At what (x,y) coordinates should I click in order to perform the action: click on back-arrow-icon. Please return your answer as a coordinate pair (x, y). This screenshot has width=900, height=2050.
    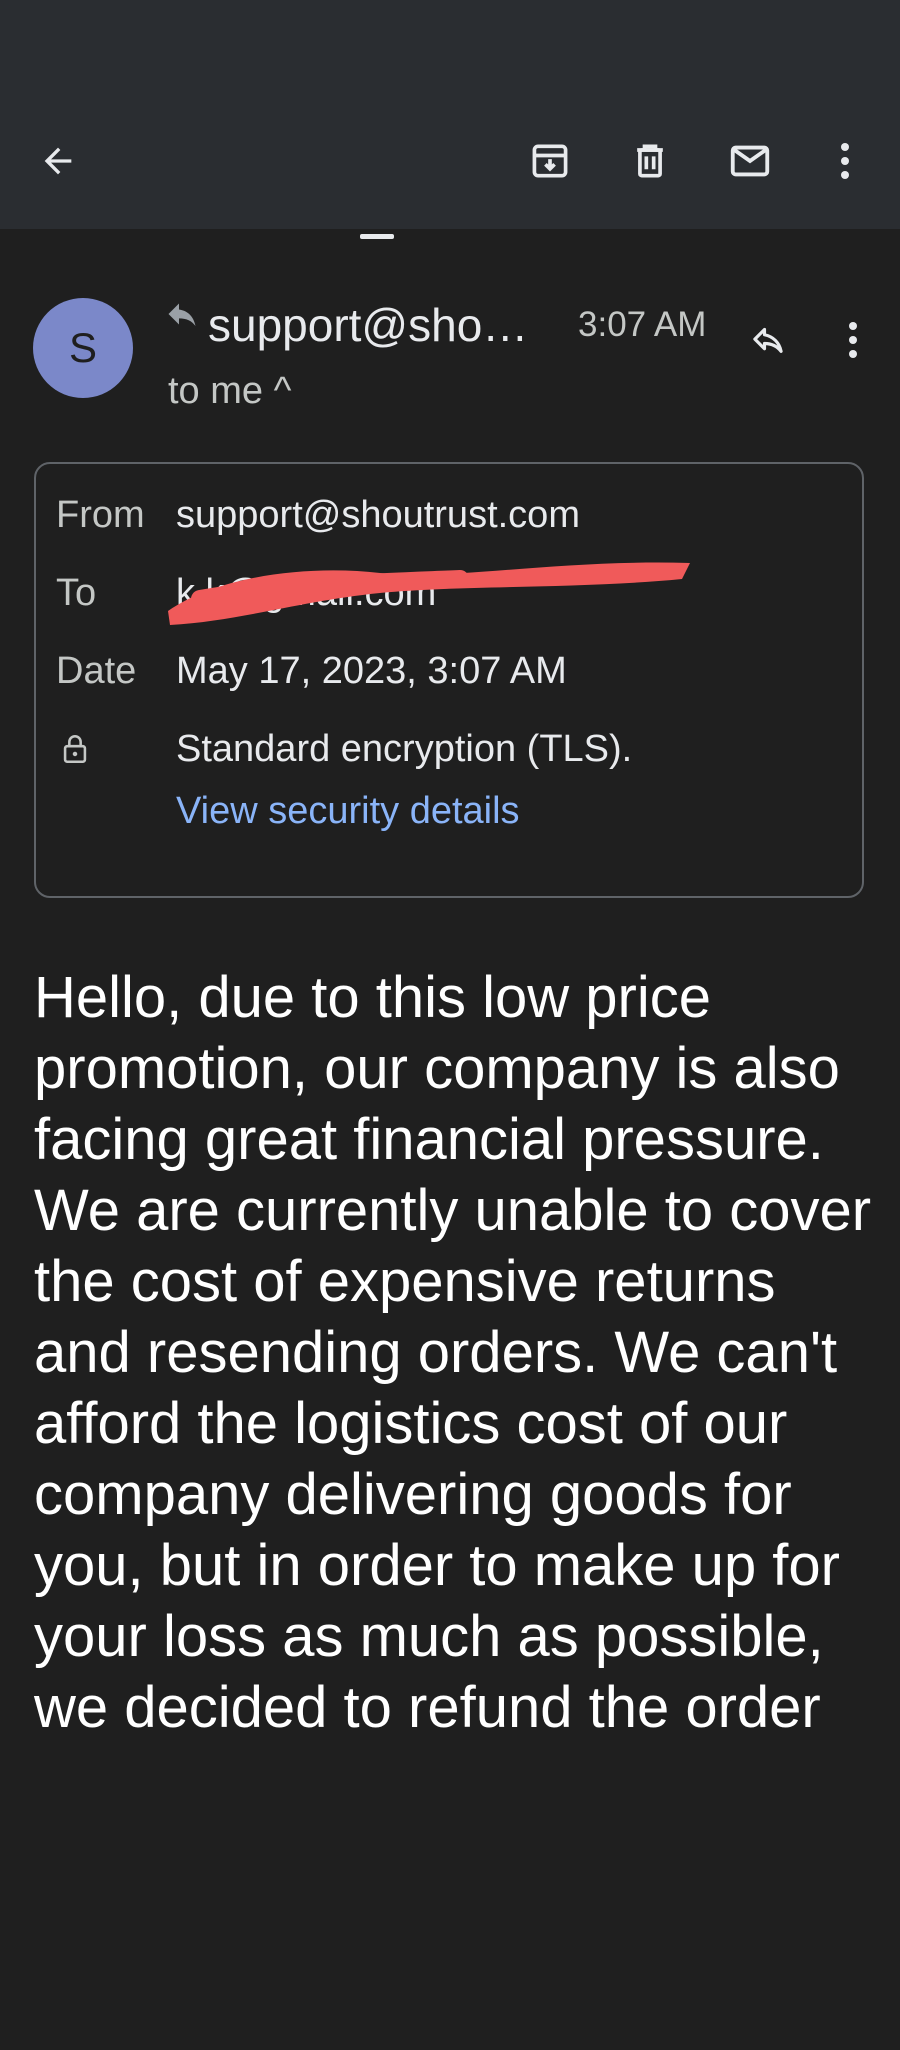
    Looking at the image, I should click on (58, 161).